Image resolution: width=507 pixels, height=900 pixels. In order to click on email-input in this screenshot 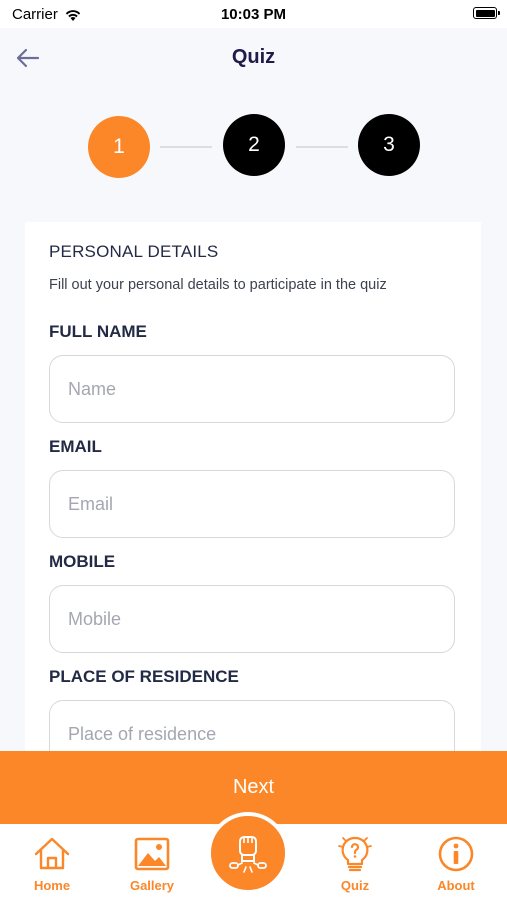, I will do `click(252, 504)`.